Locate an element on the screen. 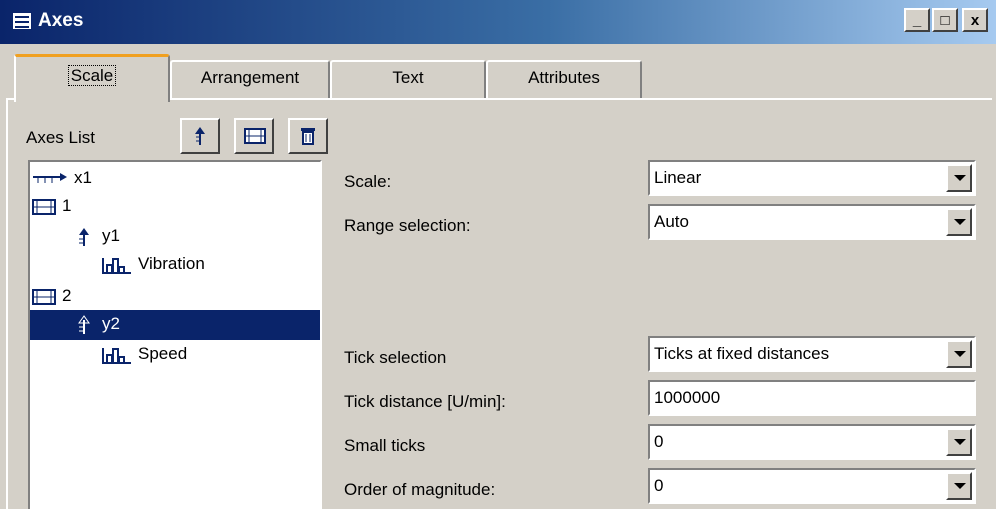 The image size is (996, 509). tree-item-system-1: 1 is located at coordinates (51, 207).